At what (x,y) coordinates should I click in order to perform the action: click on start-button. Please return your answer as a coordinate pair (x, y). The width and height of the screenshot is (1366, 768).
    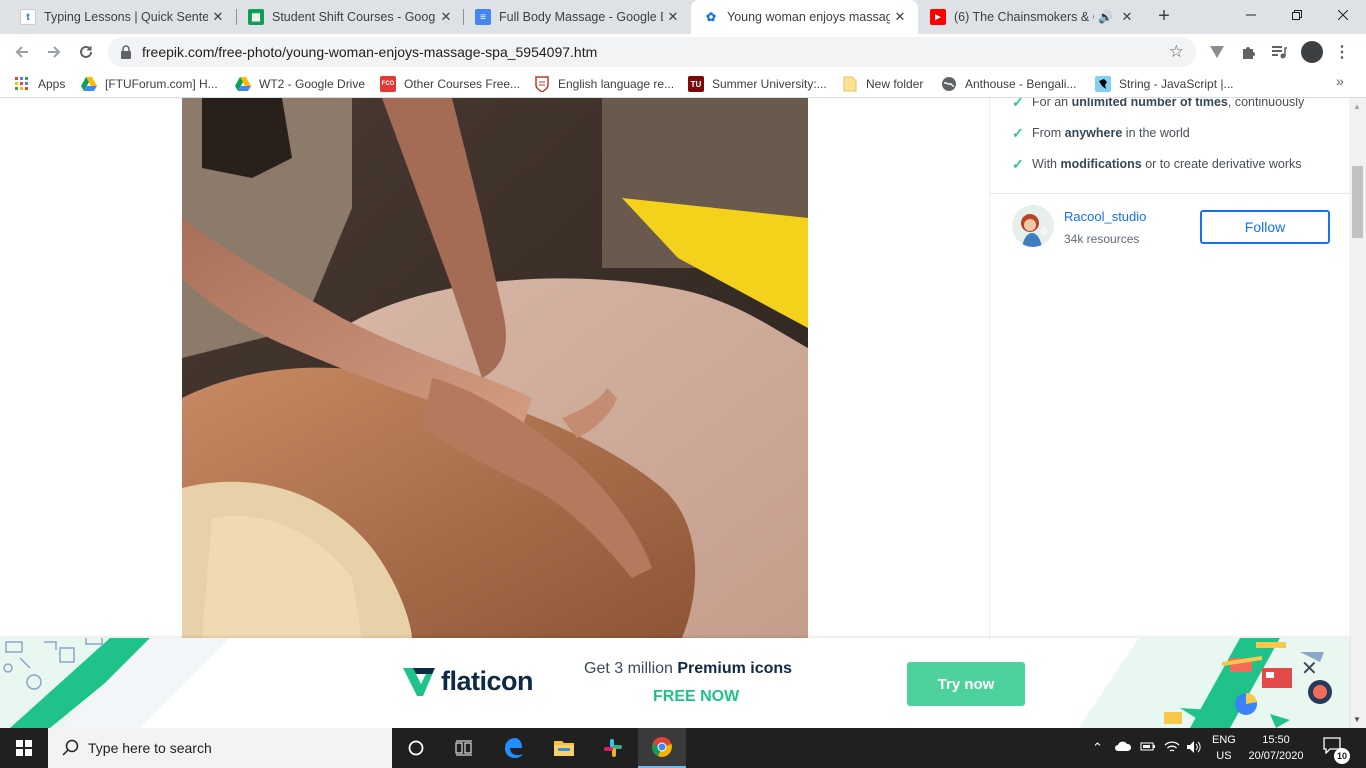
    Looking at the image, I should click on (24, 748).